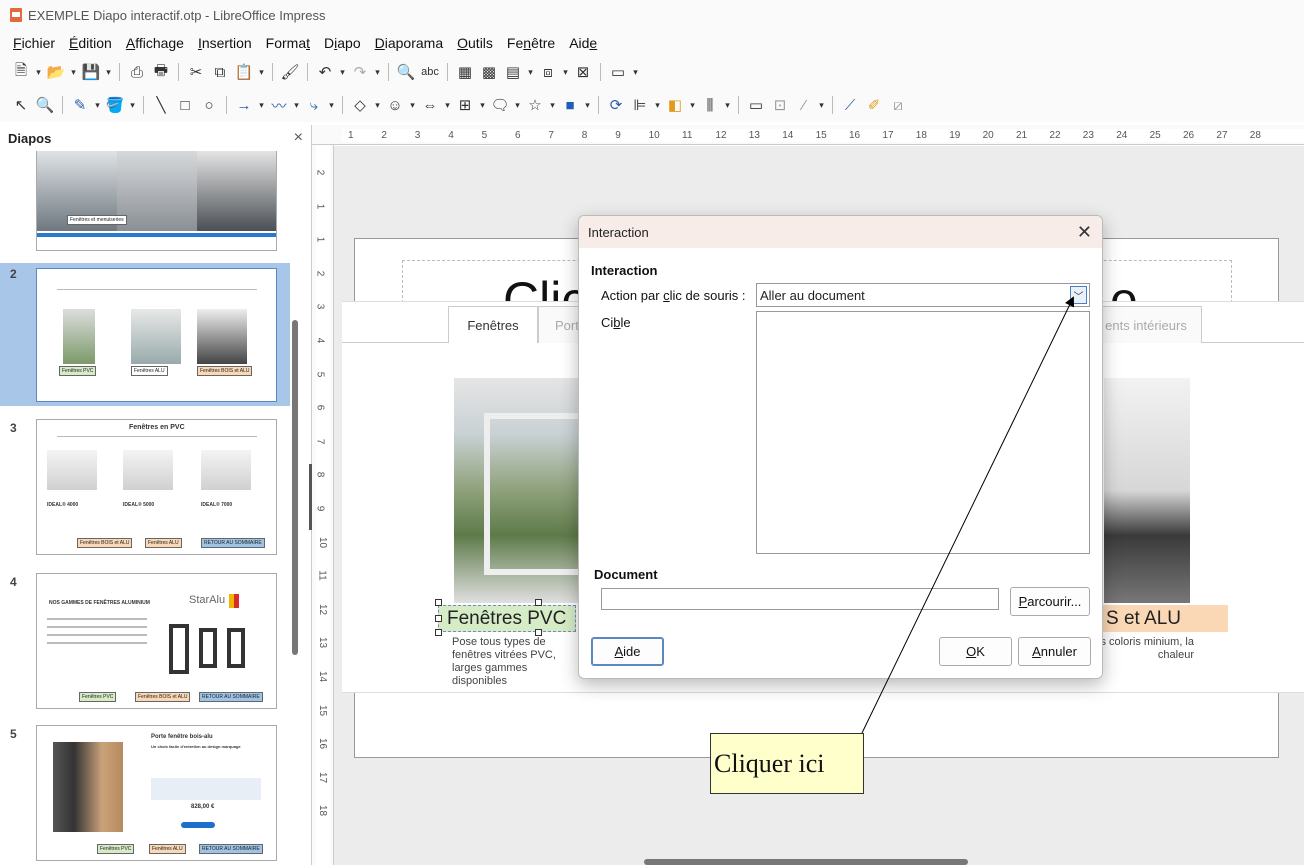  What do you see at coordinates (295, 487) in the screenshot?
I see `slides-pane-scrollbar` at bounding box center [295, 487].